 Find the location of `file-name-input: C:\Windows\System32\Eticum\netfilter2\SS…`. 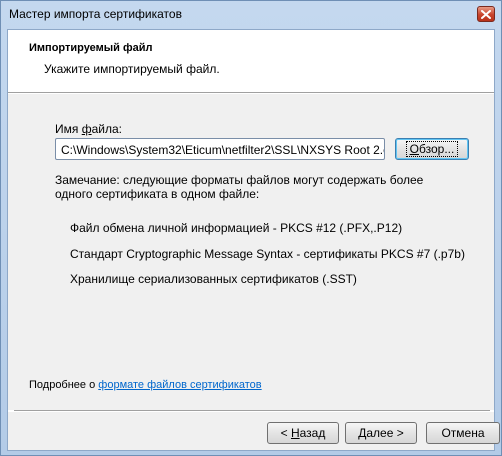

file-name-input: C:\Windows\System32\Eticum\netfilter2\SS… is located at coordinates (220, 149).